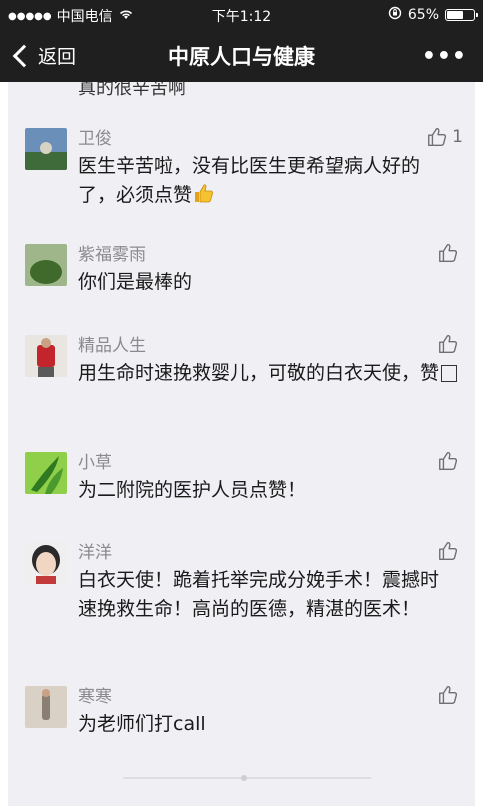 The height and width of the screenshot is (806, 483). I want to click on comment-text: 医生辛苦啦，没有比医生更希望病人好的了，必须点赞, so click(267, 181).